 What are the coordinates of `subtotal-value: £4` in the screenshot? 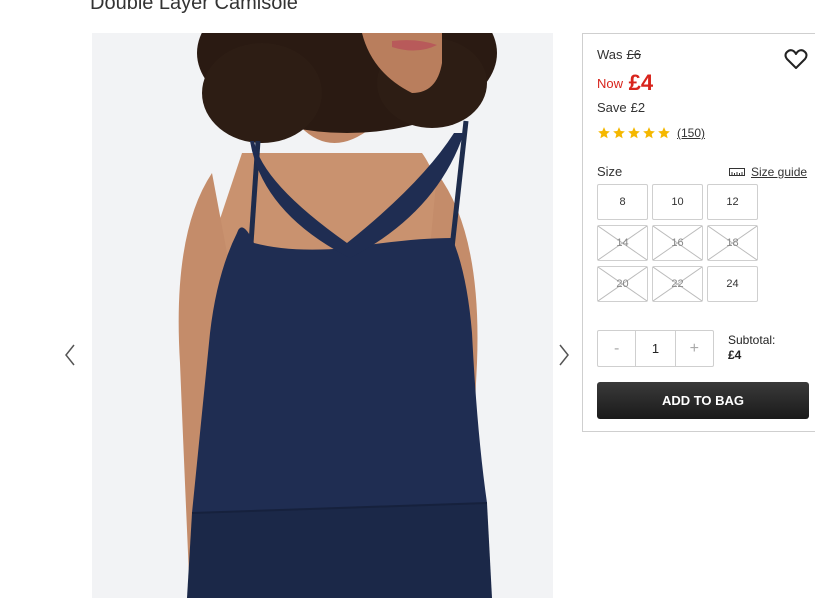 It's located at (735, 355).